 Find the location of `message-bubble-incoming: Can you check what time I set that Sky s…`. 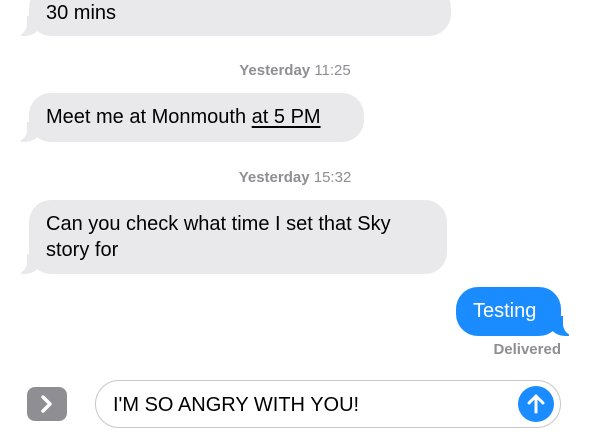

message-bubble-incoming: Can you check what time I set that Sky s… is located at coordinates (238, 237).